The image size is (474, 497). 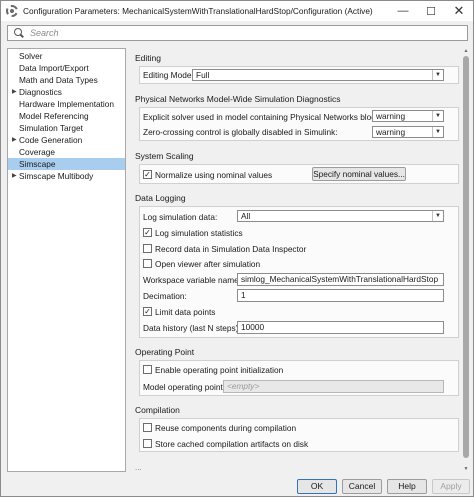 I want to click on tree-item-label: Code Generation, so click(x=51, y=140).